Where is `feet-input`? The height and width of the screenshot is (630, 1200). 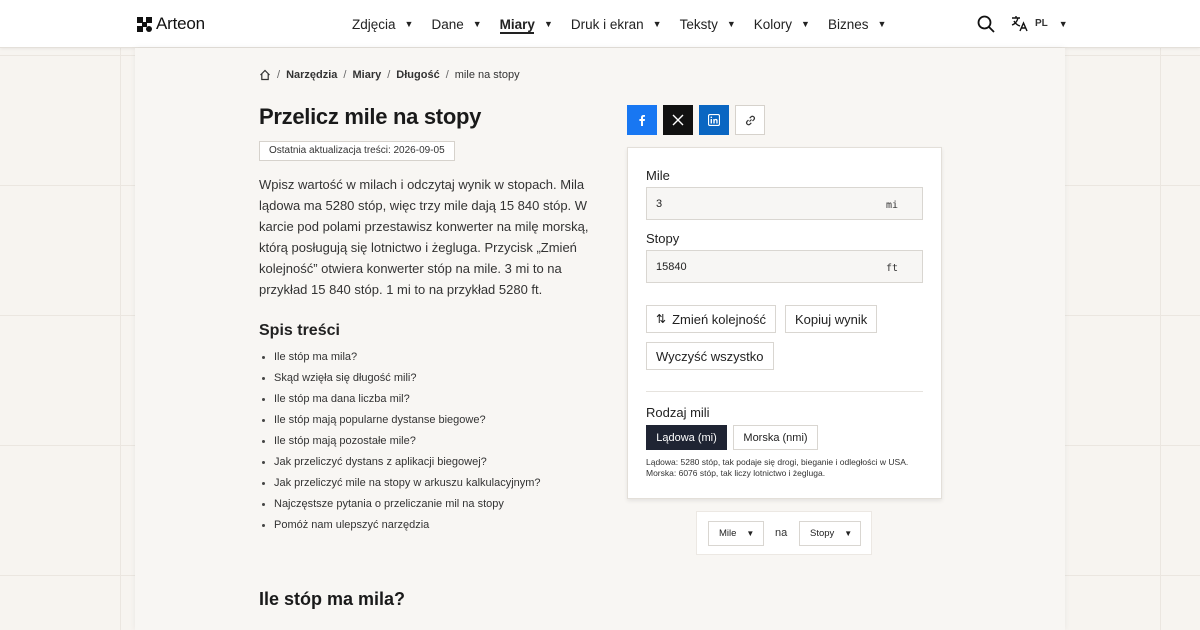 feet-input is located at coordinates (757, 266).